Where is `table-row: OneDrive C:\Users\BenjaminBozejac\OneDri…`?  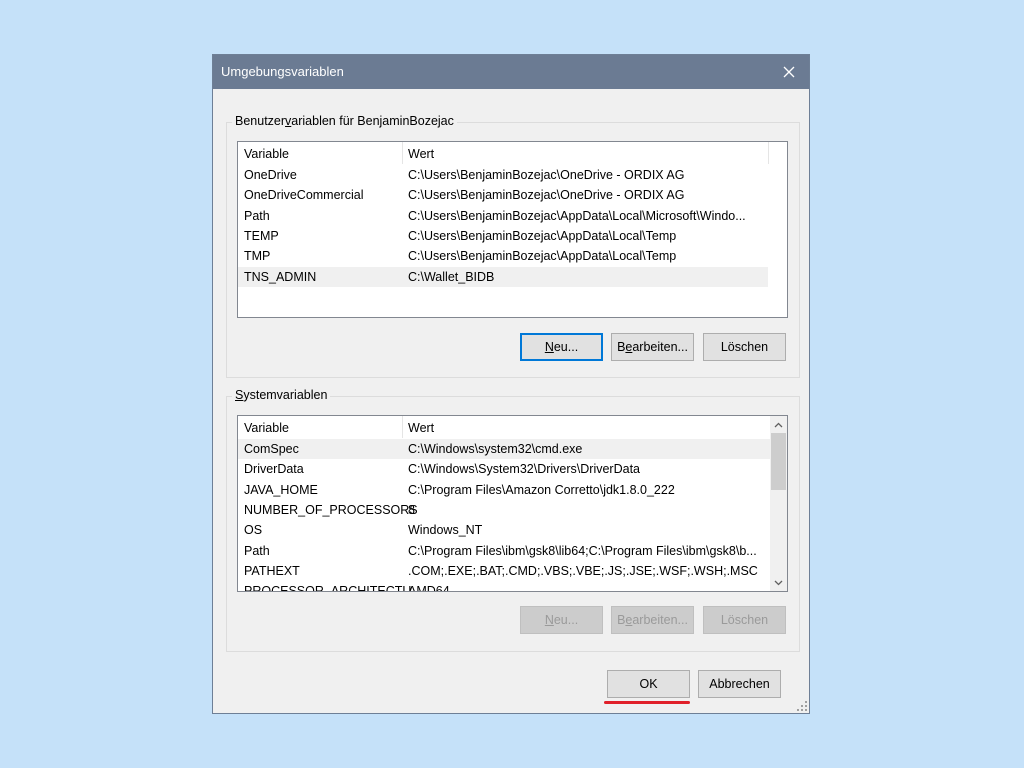
table-row: OneDrive C:\Users\BenjaminBozejac\OneDri… is located at coordinates (503, 175).